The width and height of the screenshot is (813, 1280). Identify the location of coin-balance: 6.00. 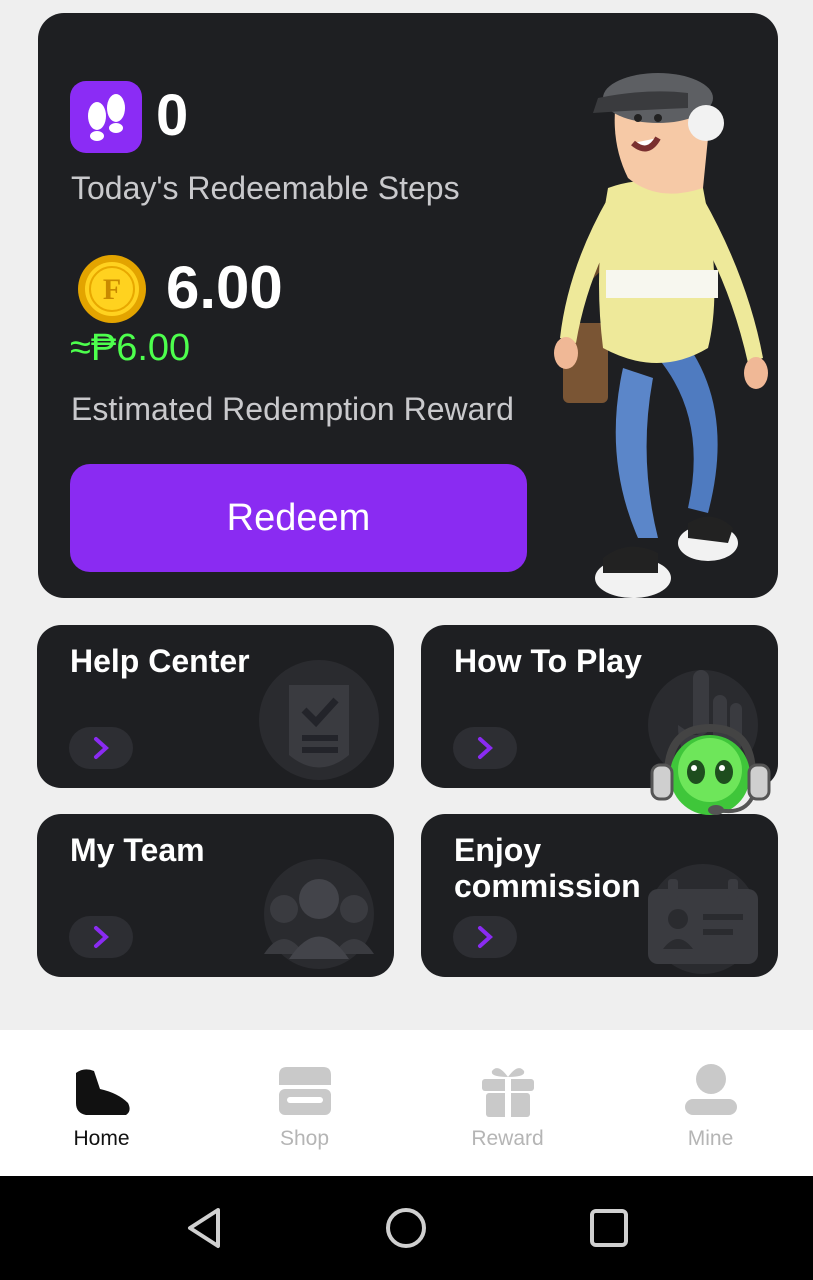
(224, 287).